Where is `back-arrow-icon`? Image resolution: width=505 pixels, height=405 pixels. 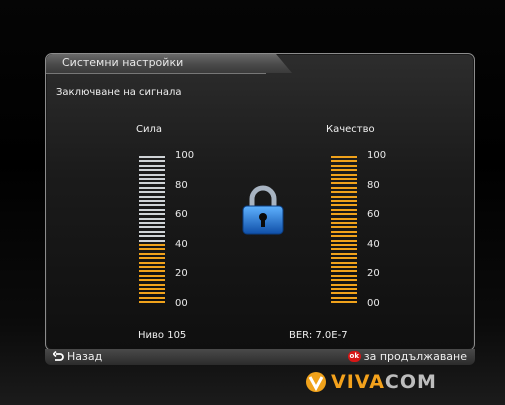
back-arrow-icon is located at coordinates (58, 356).